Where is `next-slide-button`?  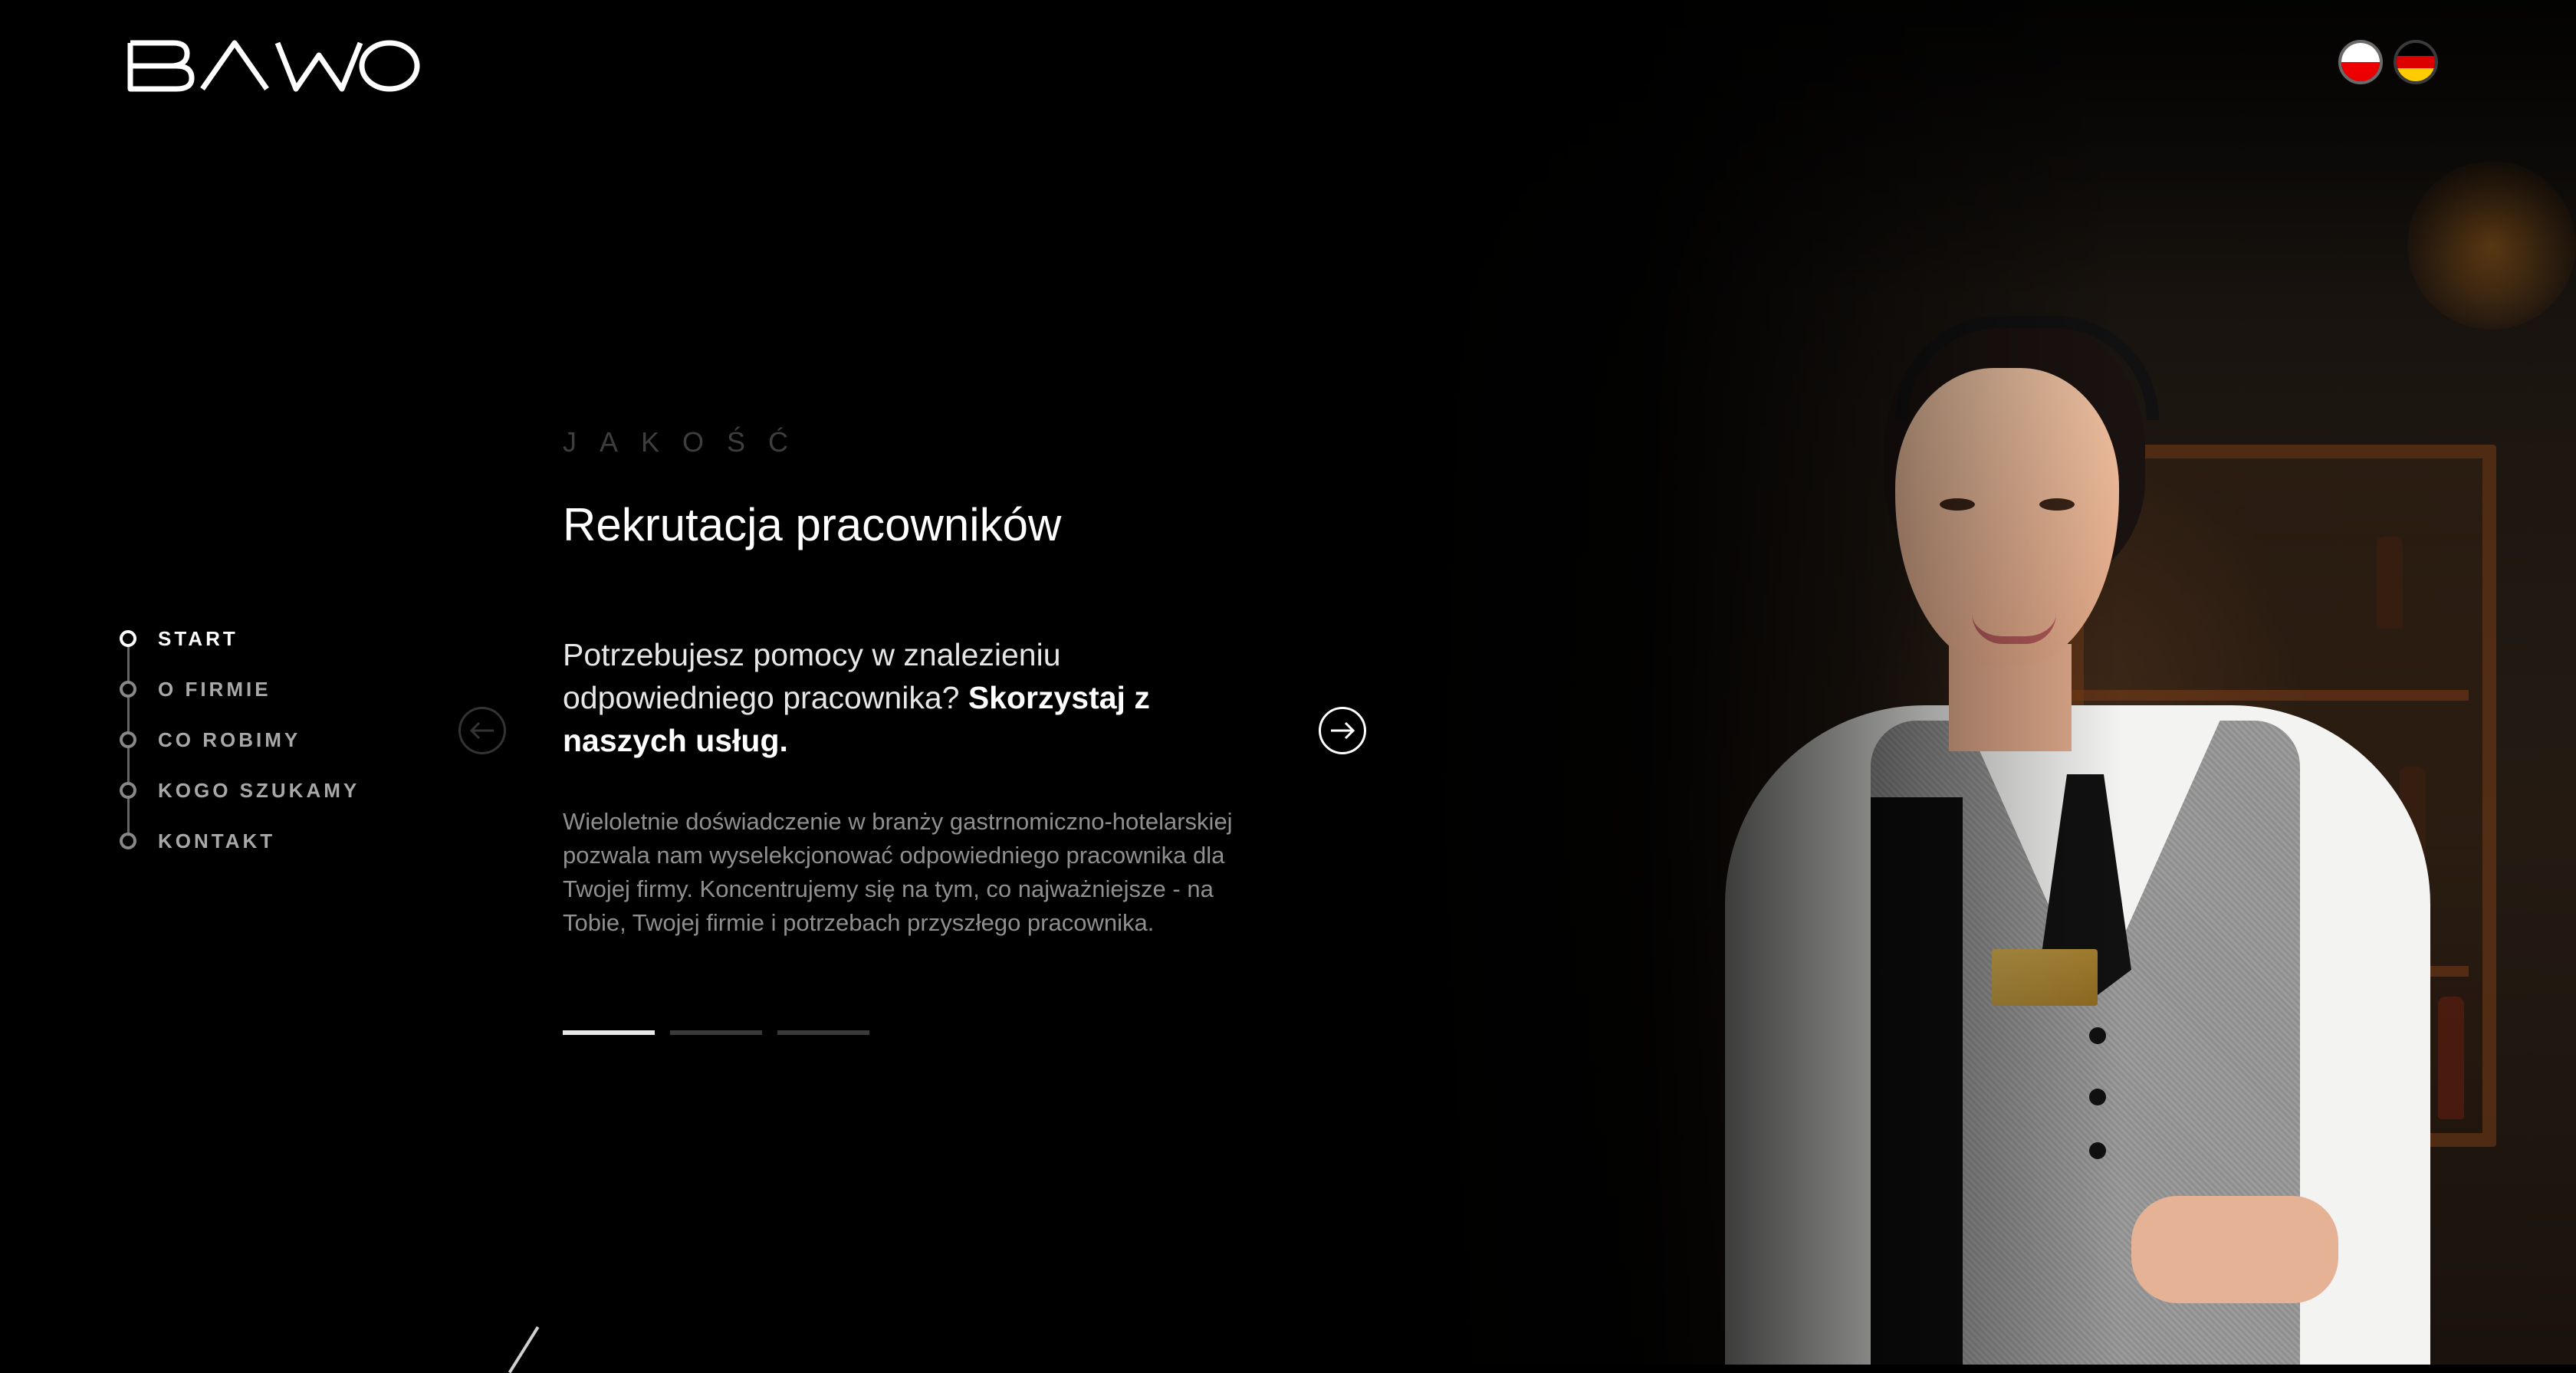
next-slide-button is located at coordinates (1343, 730).